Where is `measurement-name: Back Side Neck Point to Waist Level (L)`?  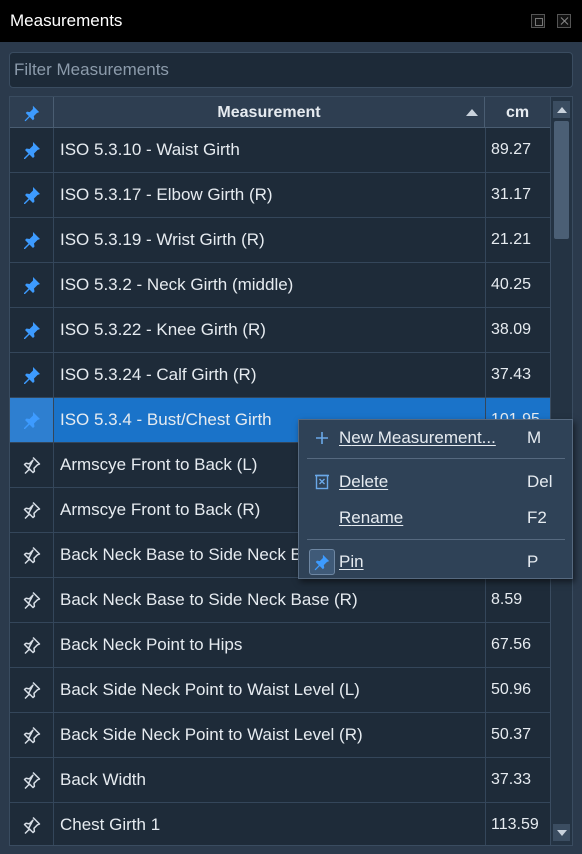 measurement-name: Back Side Neck Point to Waist Level (L) is located at coordinates (210, 689).